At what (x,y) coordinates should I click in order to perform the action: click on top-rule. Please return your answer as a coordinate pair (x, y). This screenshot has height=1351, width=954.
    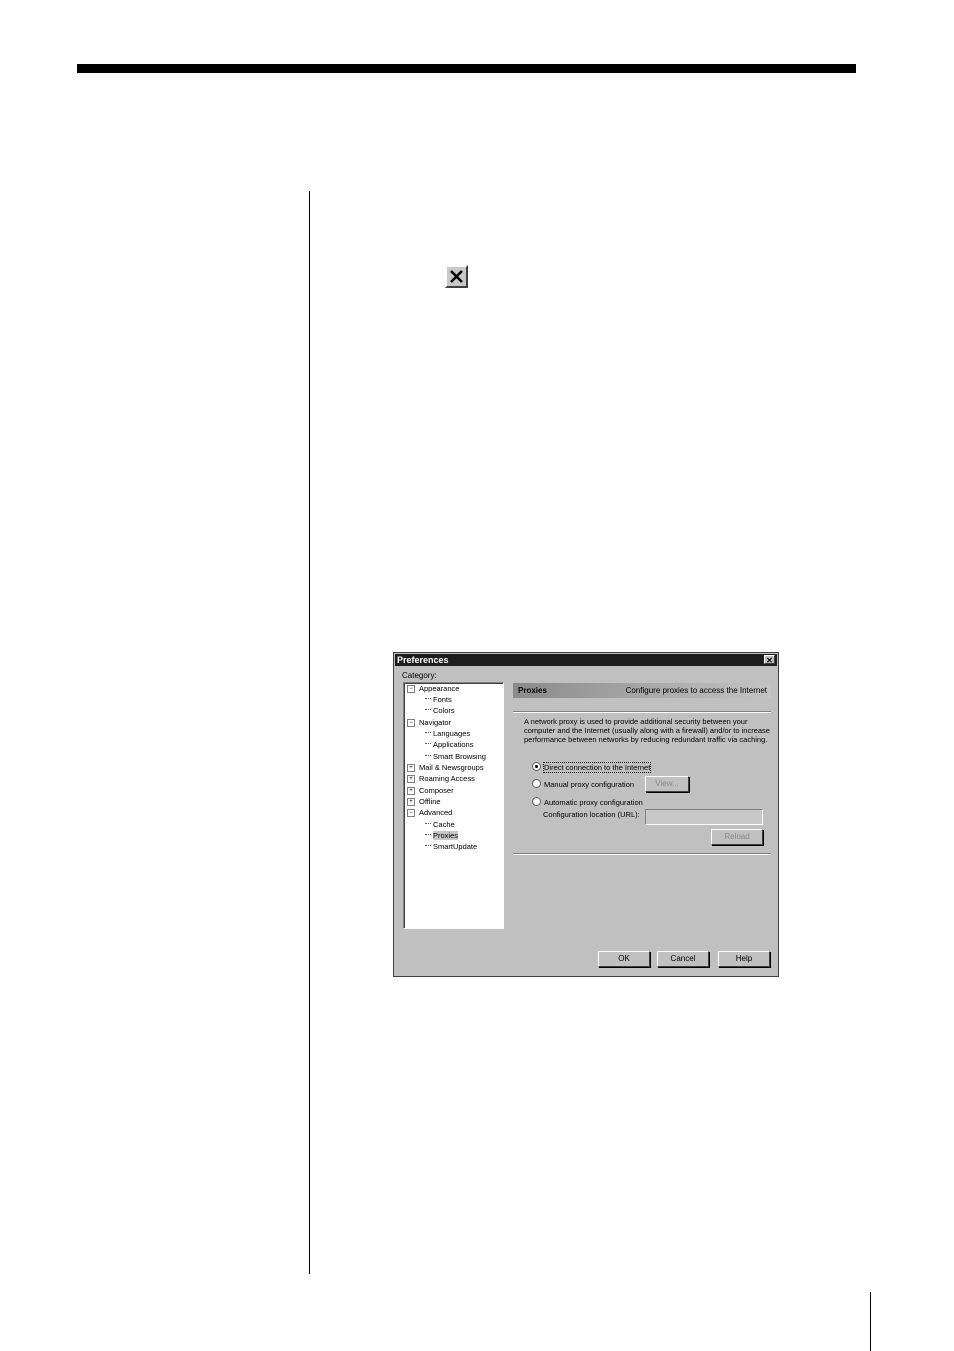
    Looking at the image, I should click on (466, 68).